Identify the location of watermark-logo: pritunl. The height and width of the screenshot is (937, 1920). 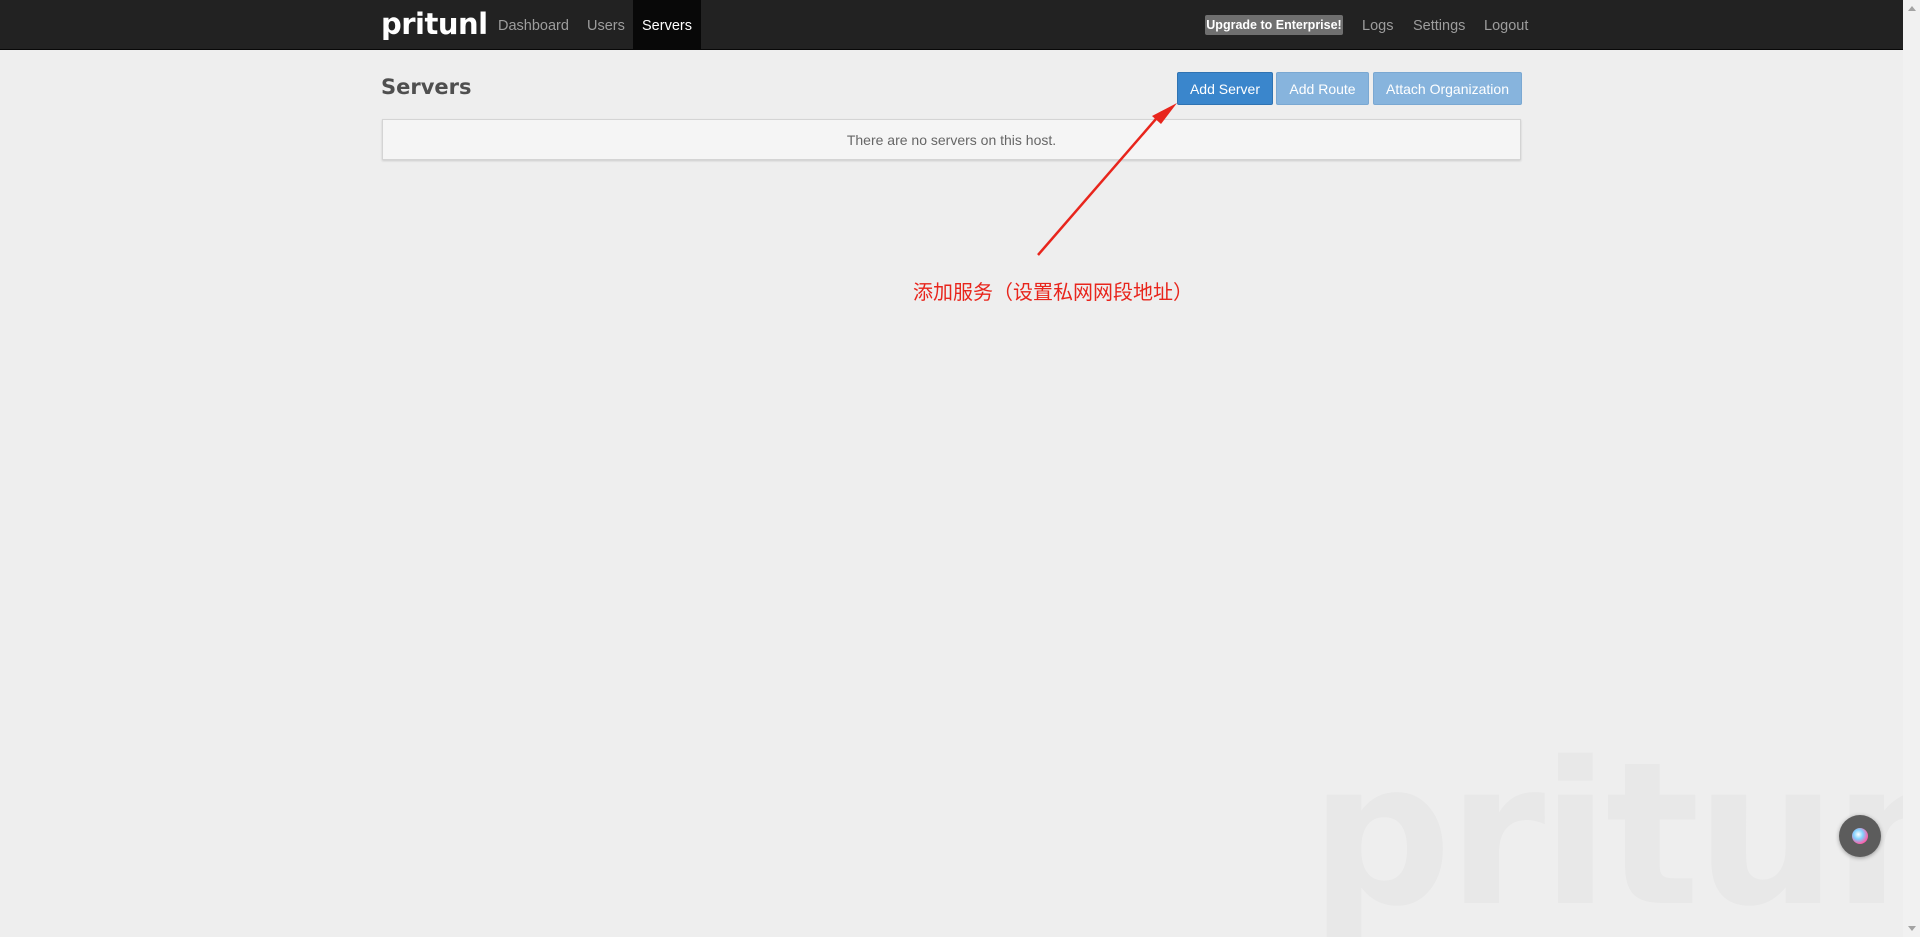
(1615, 828).